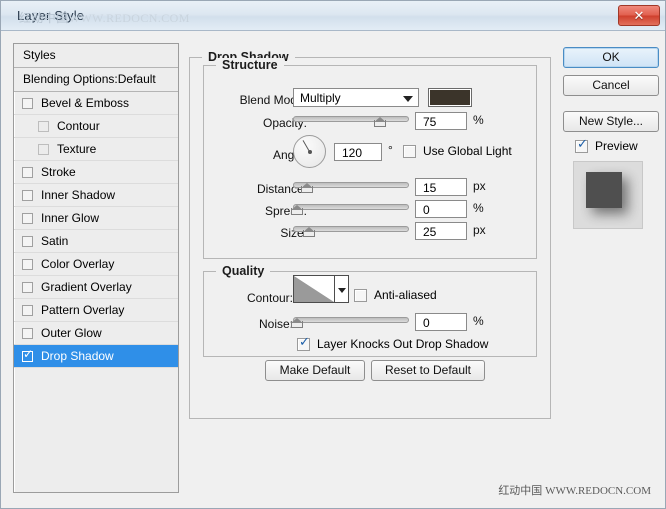 Image resolution: width=666 pixels, height=509 pixels. Describe the element at coordinates (520, 490) in the screenshot. I see `watermark-footer-cn: 红动中国` at that location.